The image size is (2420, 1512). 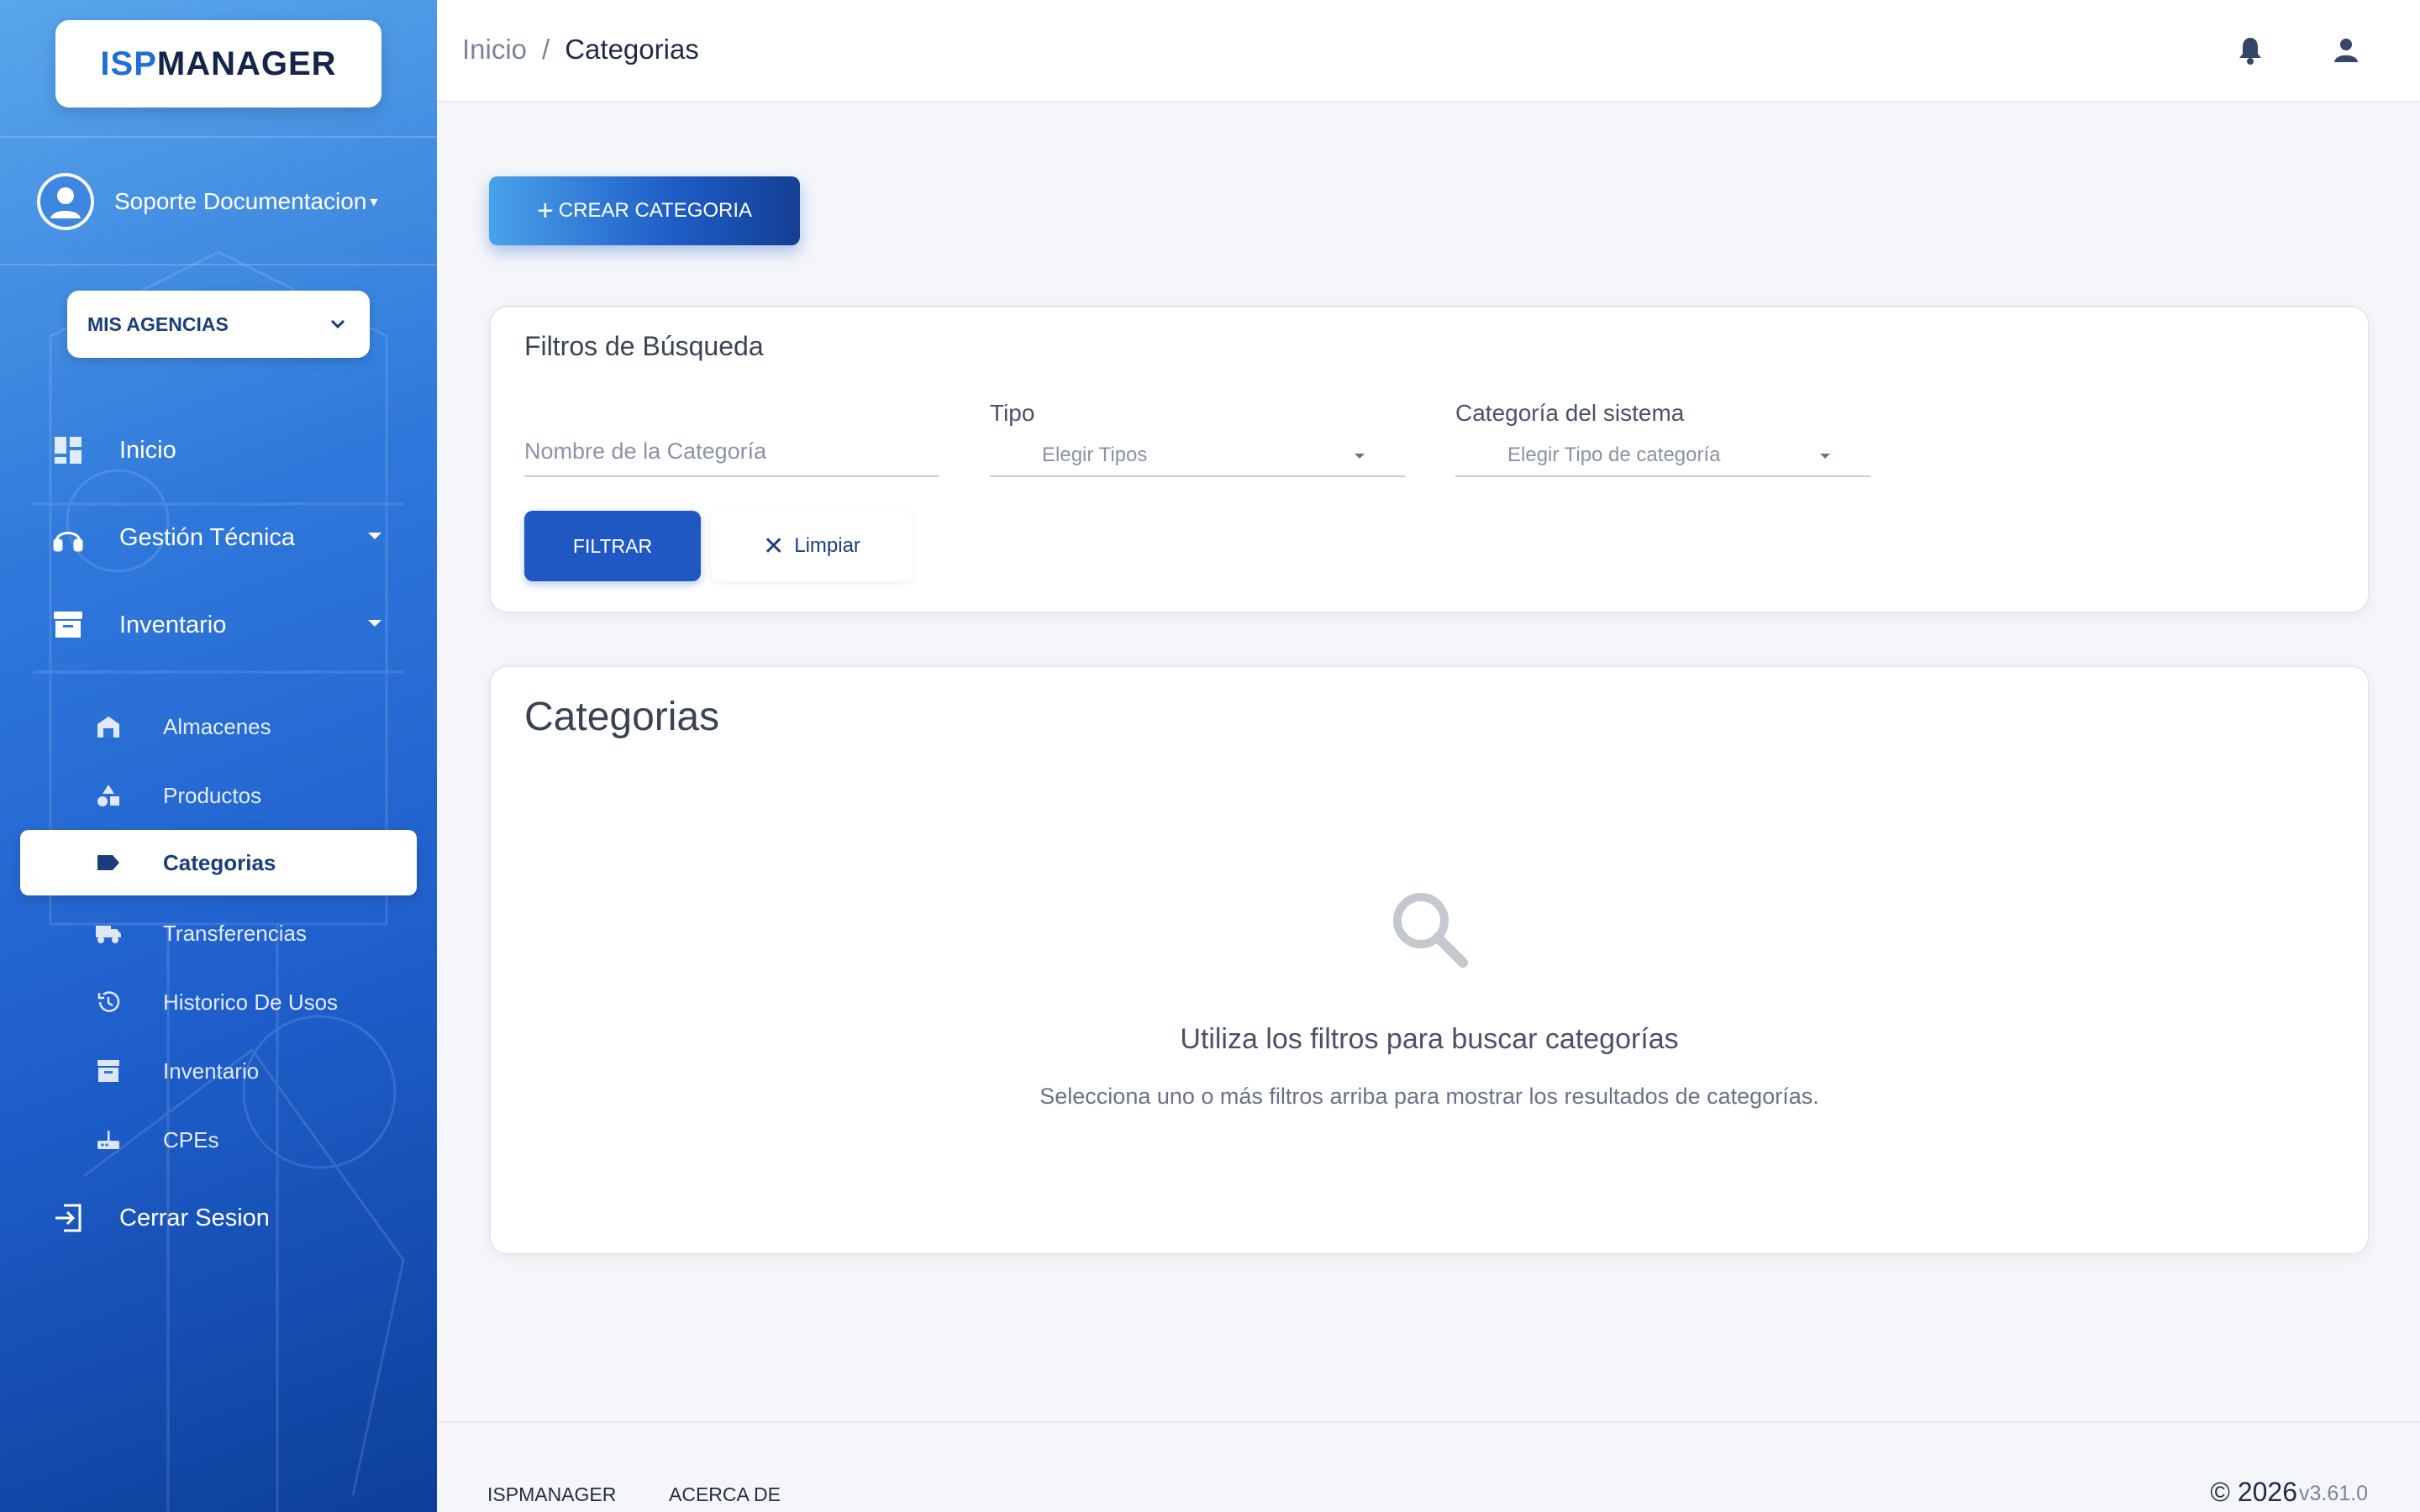 What do you see at coordinates (191, 1139) in the screenshot?
I see `sidebar-subitem-label: CPEs` at bounding box center [191, 1139].